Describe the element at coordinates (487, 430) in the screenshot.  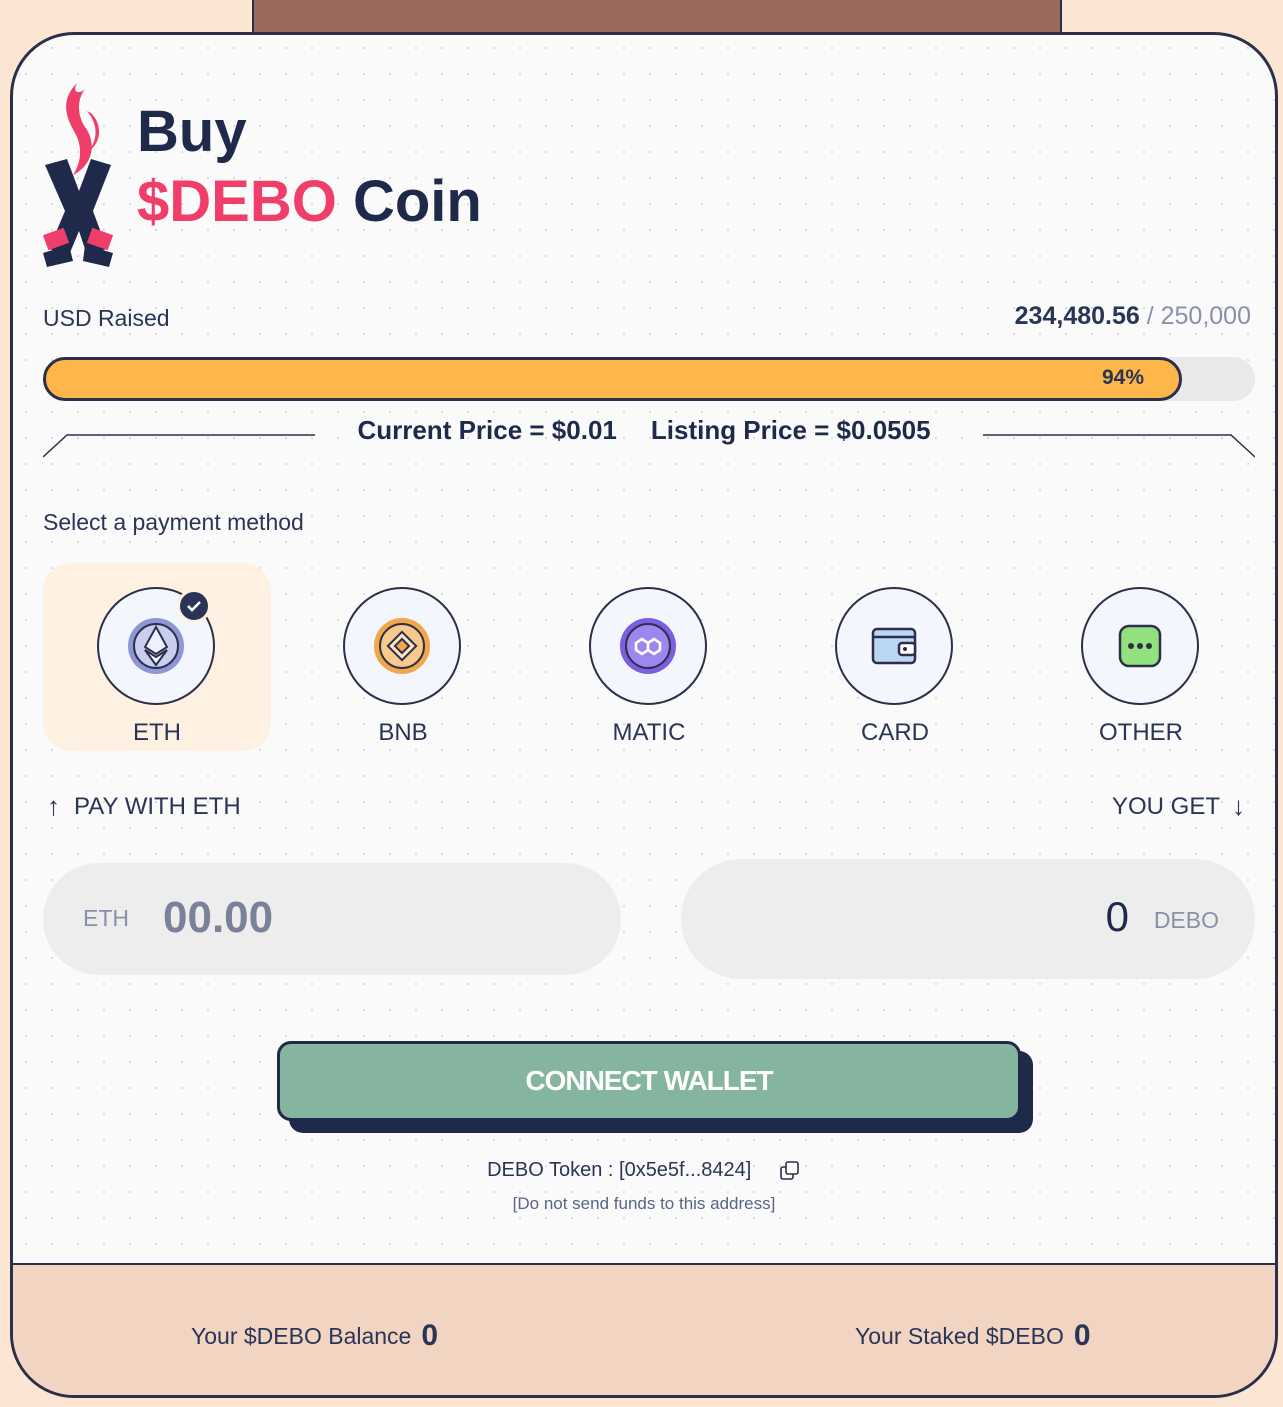
I see `current-price: Current Price = $0.01` at that location.